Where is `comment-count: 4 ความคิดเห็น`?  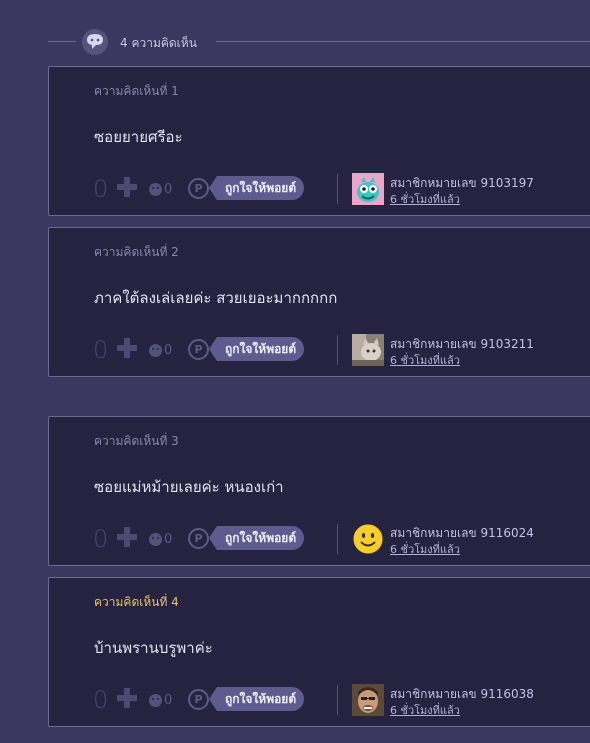
comment-count: 4 ความคิดเห็น is located at coordinates (158, 43).